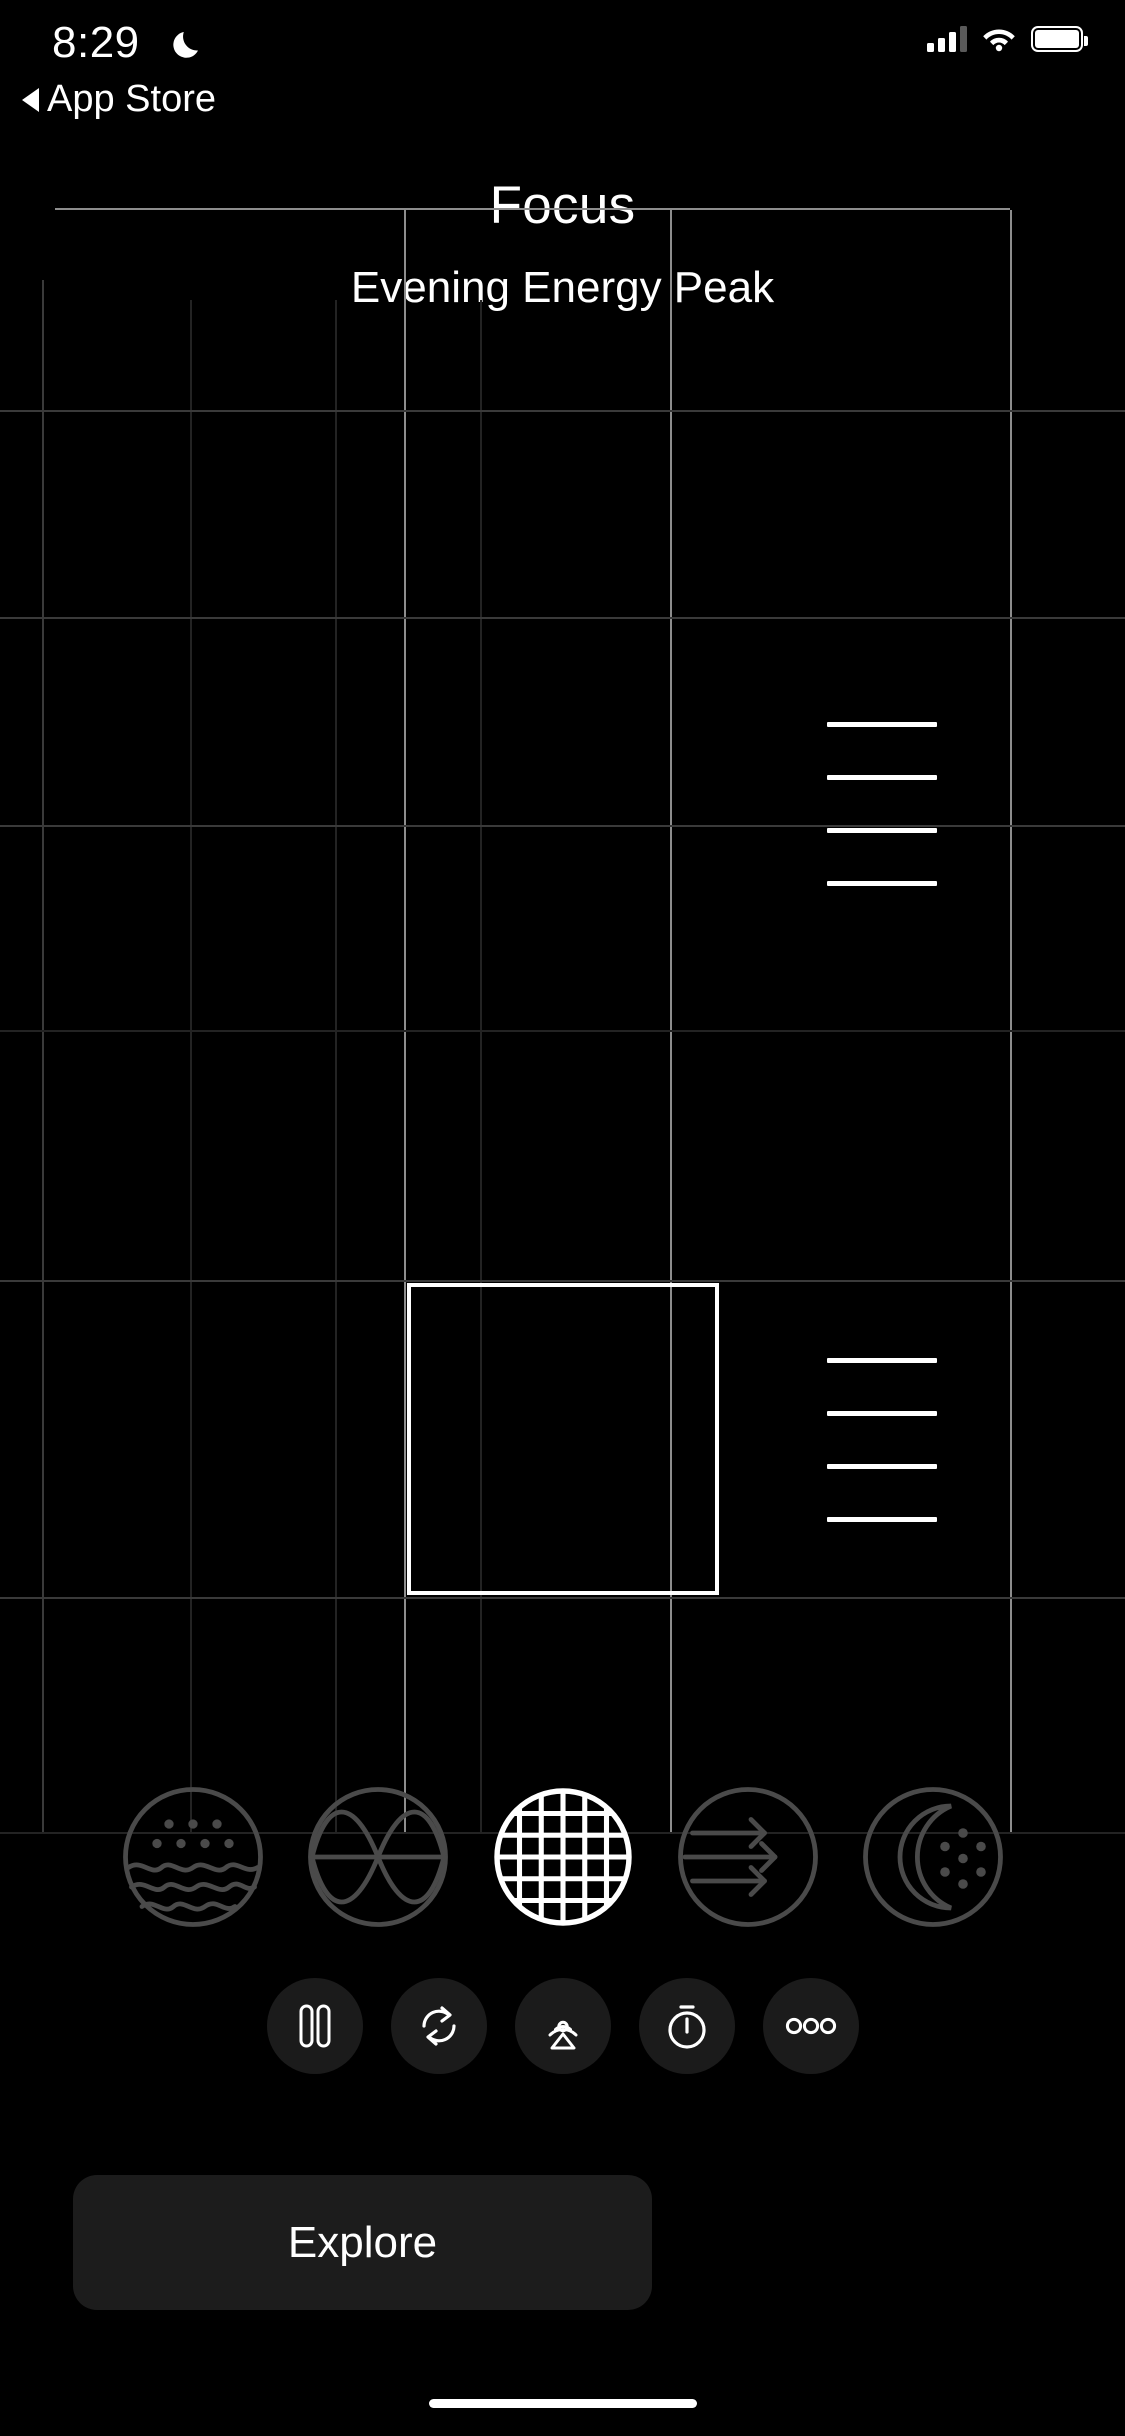 The width and height of the screenshot is (1125, 2436). I want to click on pause-icon, so click(314, 2026).